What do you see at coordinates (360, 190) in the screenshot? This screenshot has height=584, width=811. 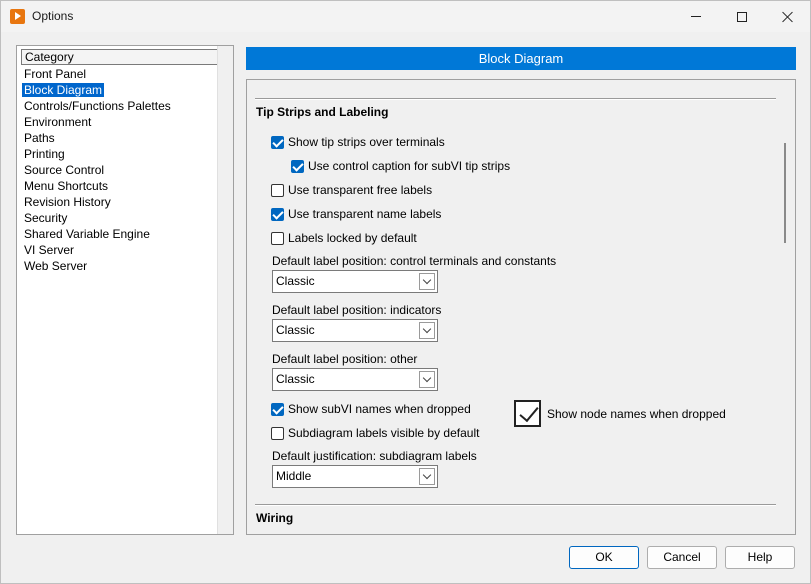 I see `transparent-free-labels-label: Use transparent free labels` at bounding box center [360, 190].